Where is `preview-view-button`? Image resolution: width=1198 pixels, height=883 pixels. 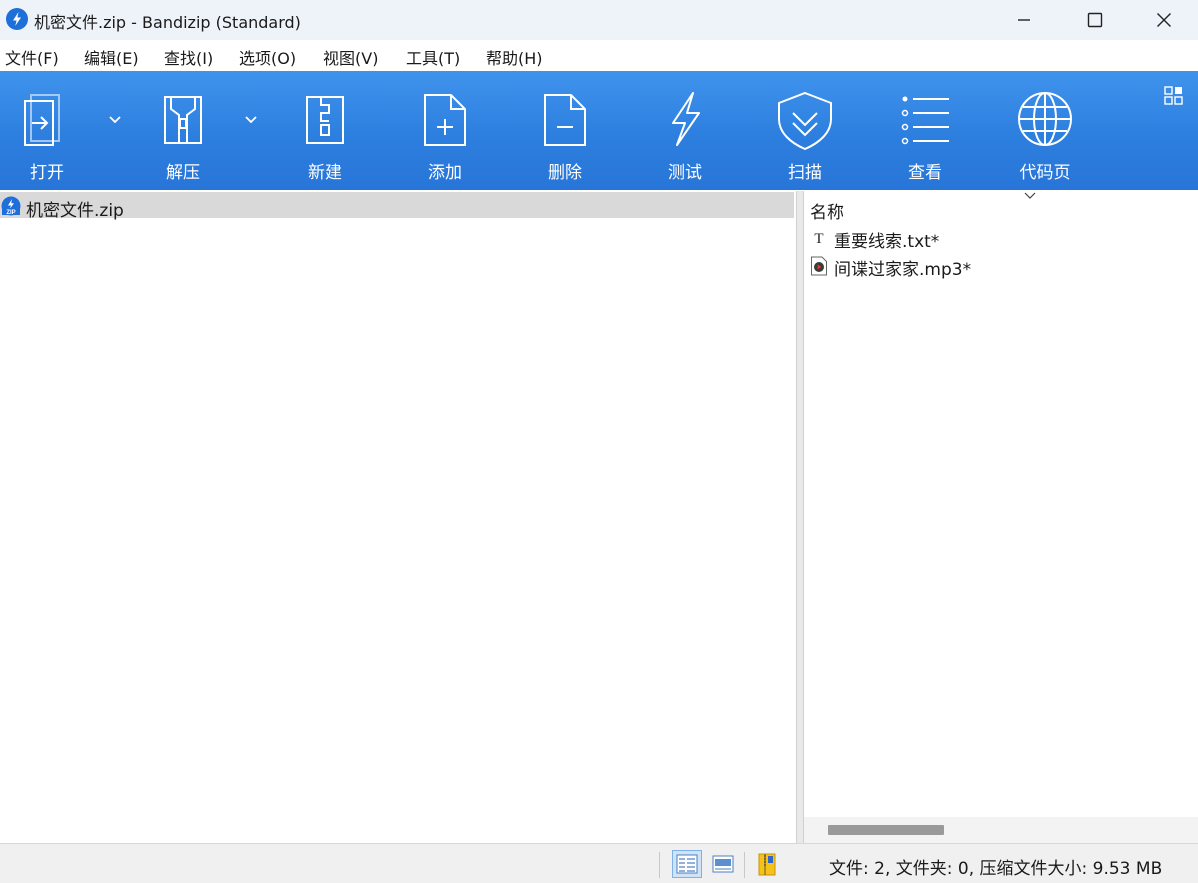 preview-view-button is located at coordinates (723, 864).